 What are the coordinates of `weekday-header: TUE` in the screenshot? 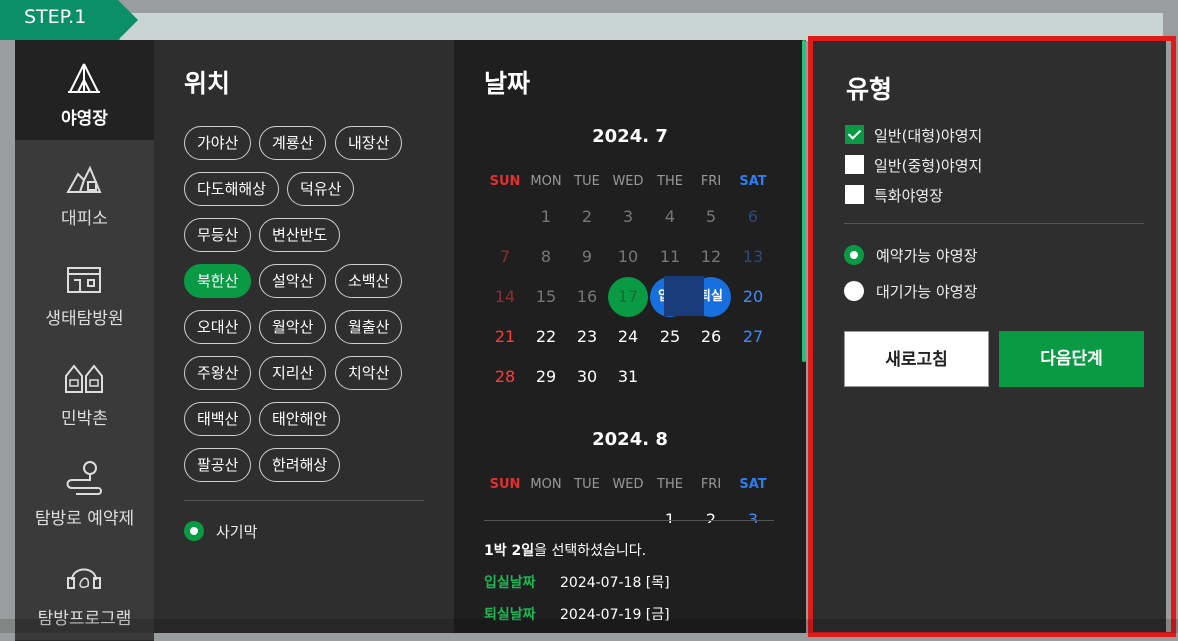 It's located at (587, 484).